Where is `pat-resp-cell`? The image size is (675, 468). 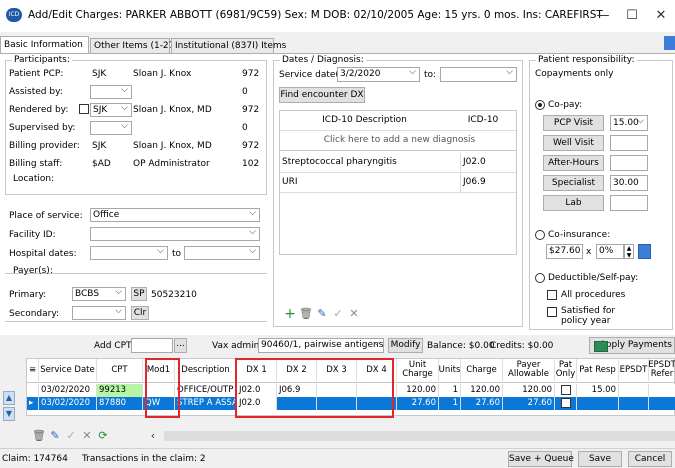 pat-resp-cell is located at coordinates (598, 403).